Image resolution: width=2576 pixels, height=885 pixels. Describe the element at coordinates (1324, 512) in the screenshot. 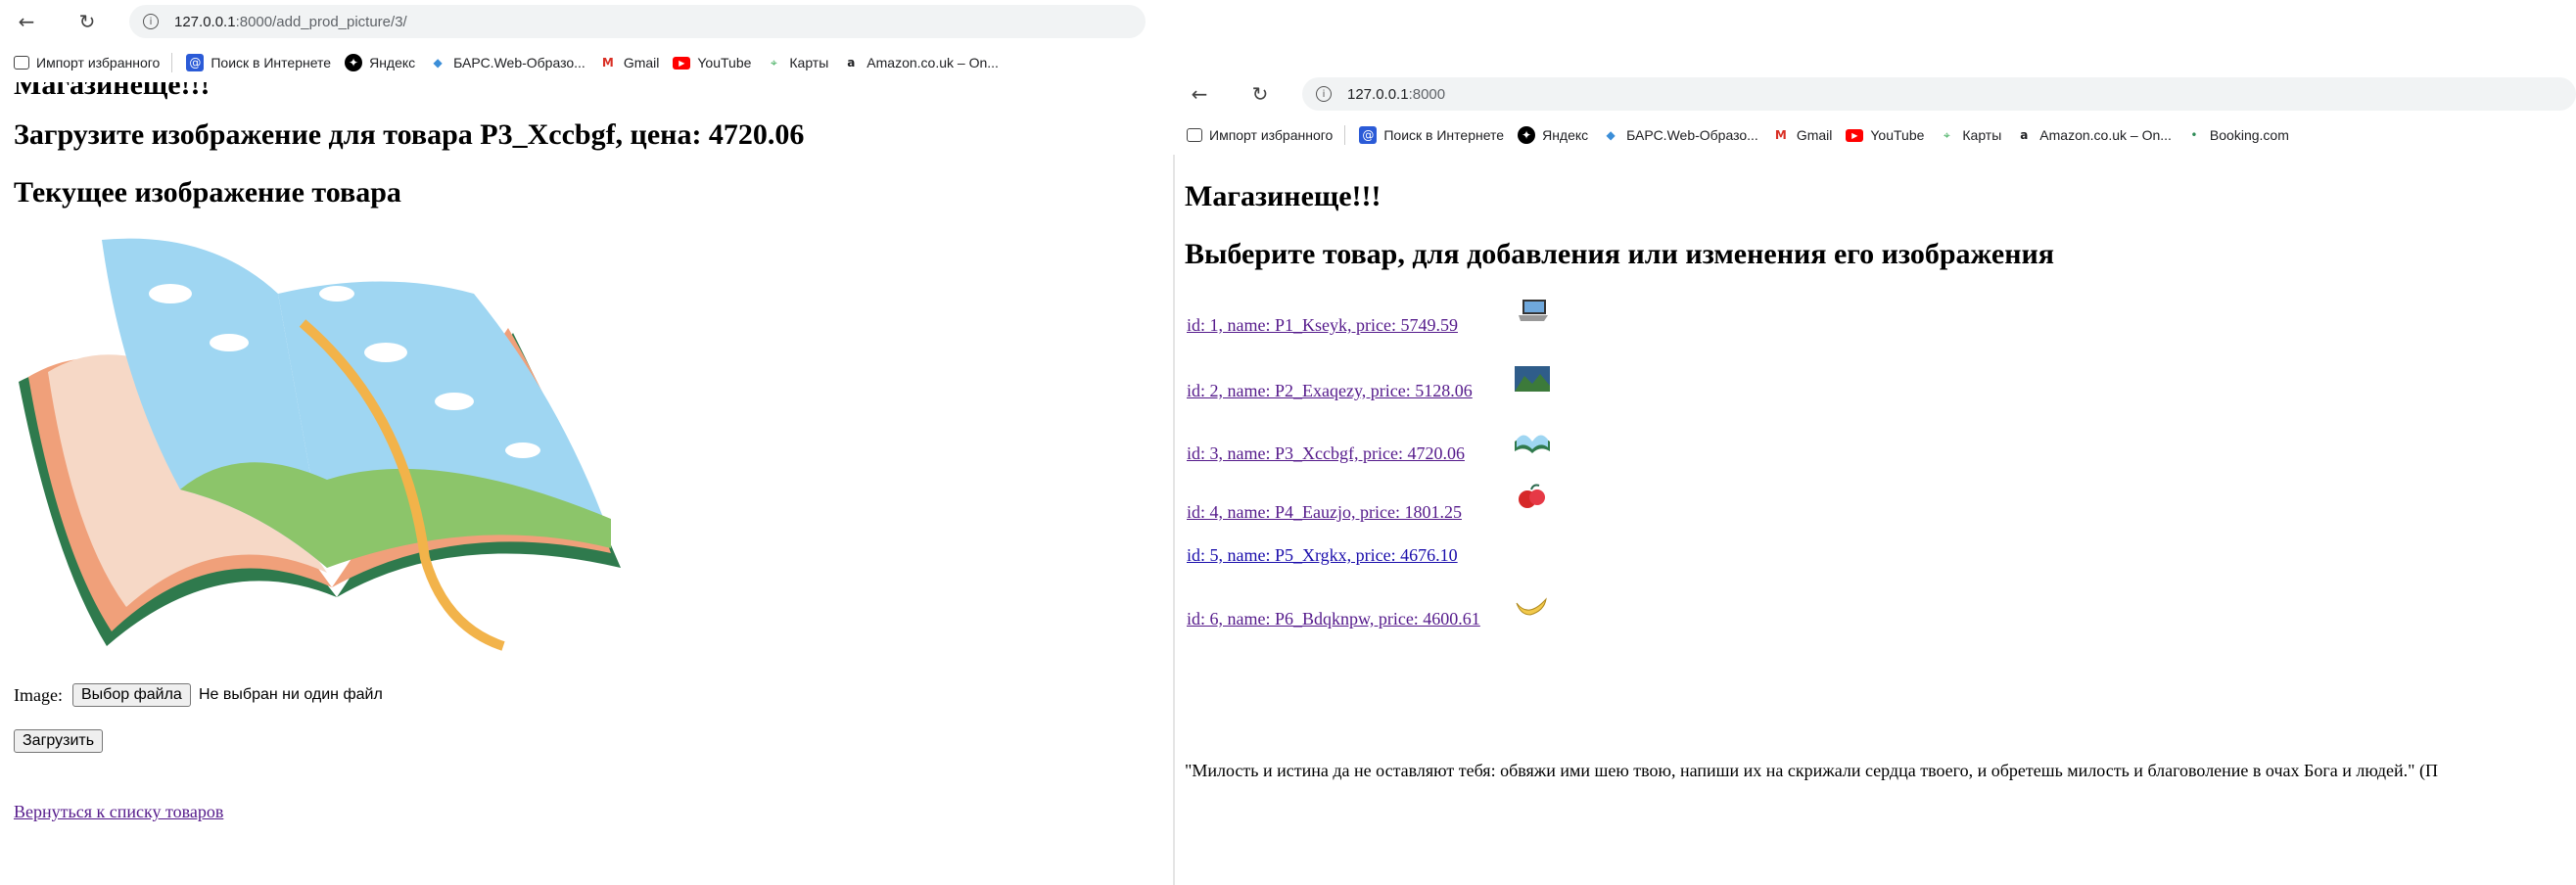

I see `product-link-4: id: 4, name: P4_Eauzjo, price: 1801.25` at that location.